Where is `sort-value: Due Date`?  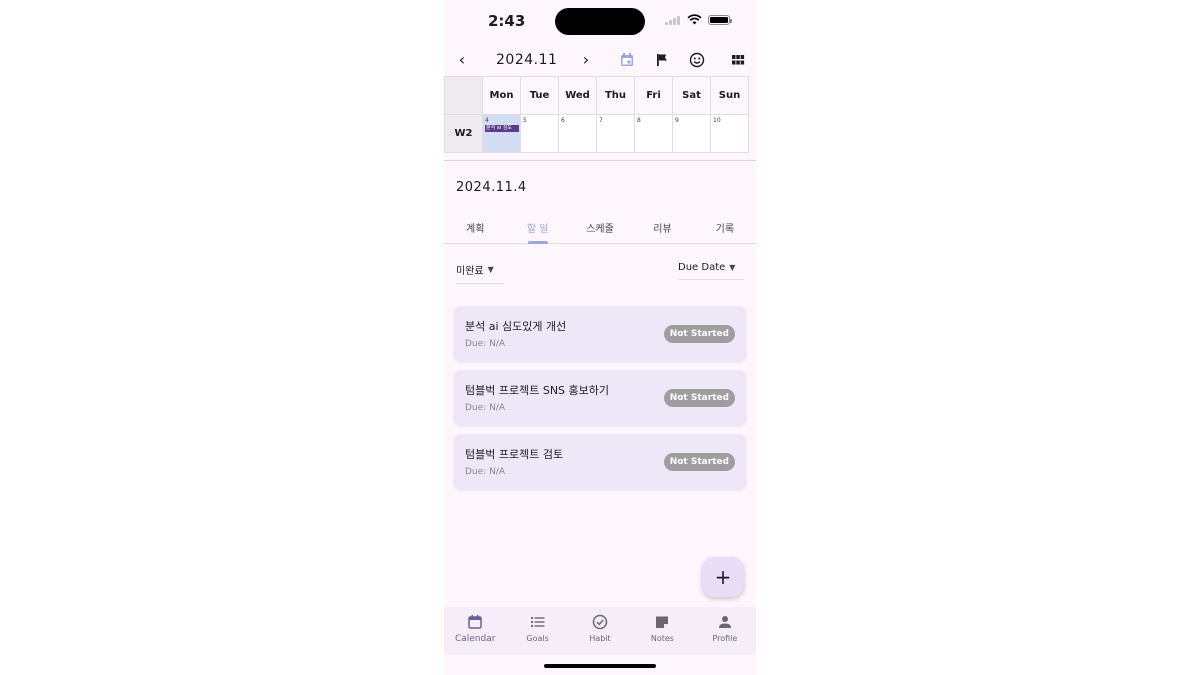 sort-value: Due Date is located at coordinates (702, 267).